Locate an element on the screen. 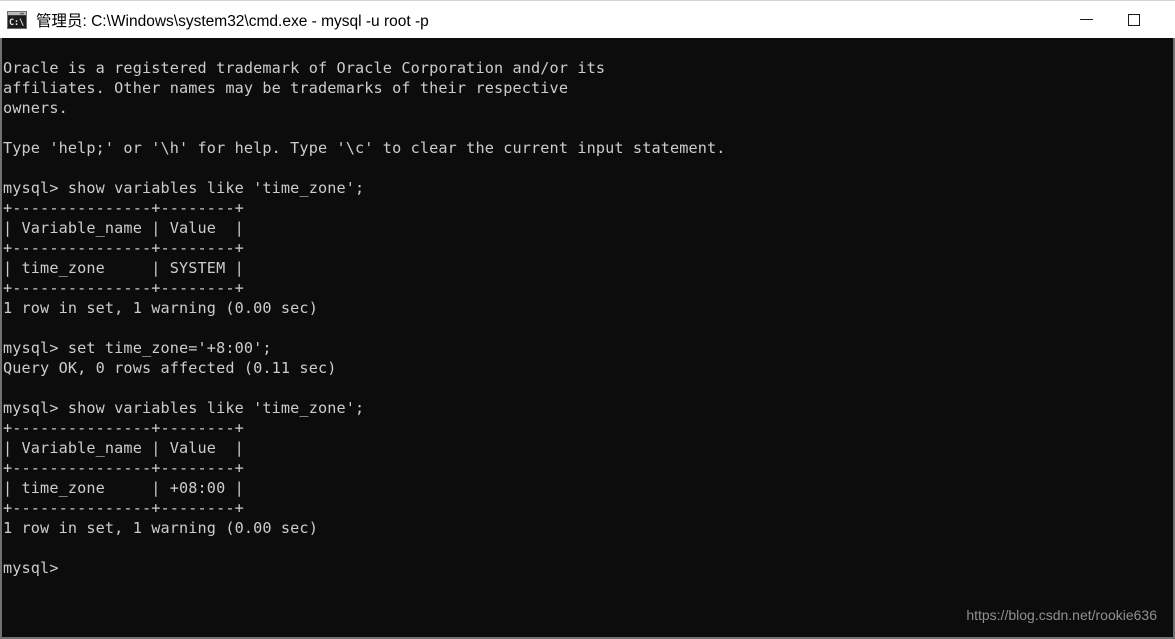  cmd-console-icon: C:\ is located at coordinates (17, 19).